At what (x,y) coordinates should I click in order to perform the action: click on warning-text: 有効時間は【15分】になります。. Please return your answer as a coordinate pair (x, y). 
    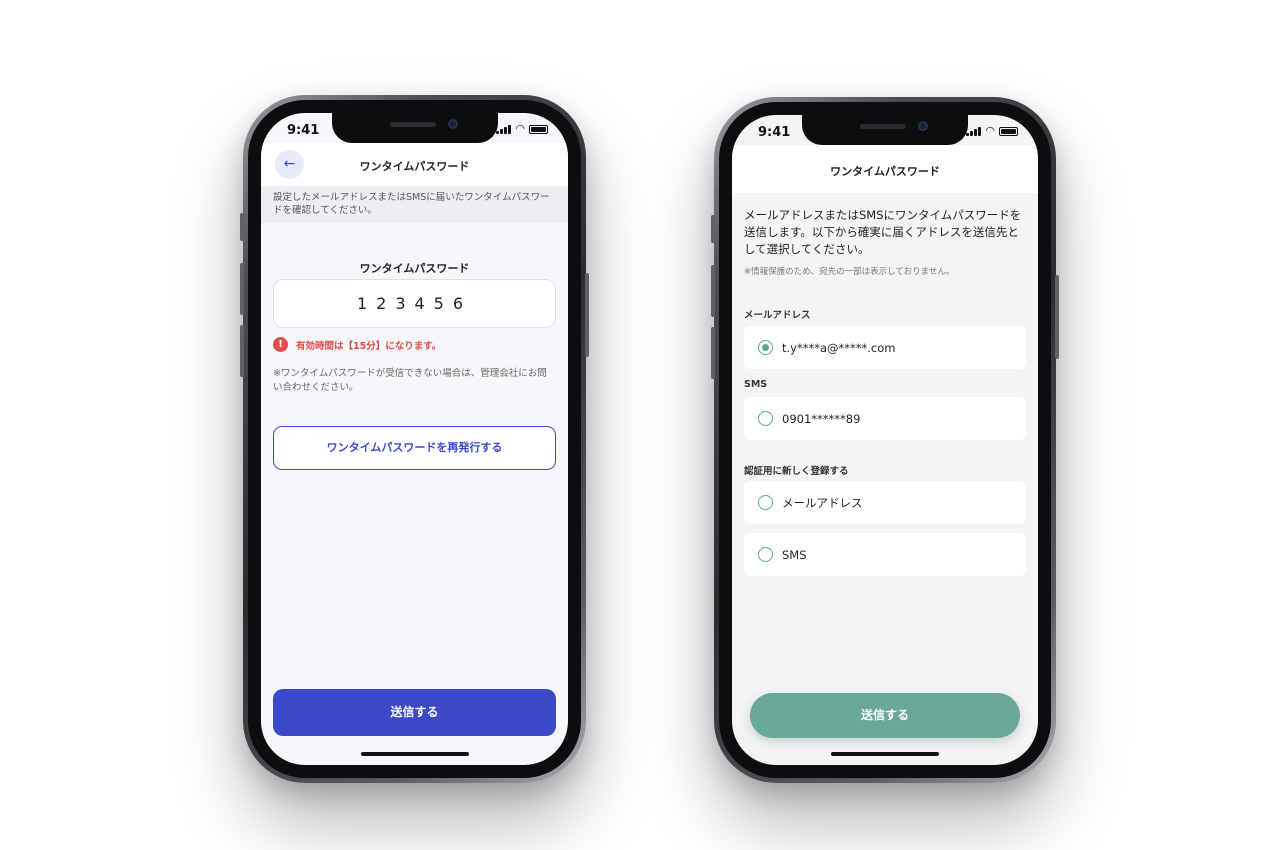
    Looking at the image, I should click on (369, 346).